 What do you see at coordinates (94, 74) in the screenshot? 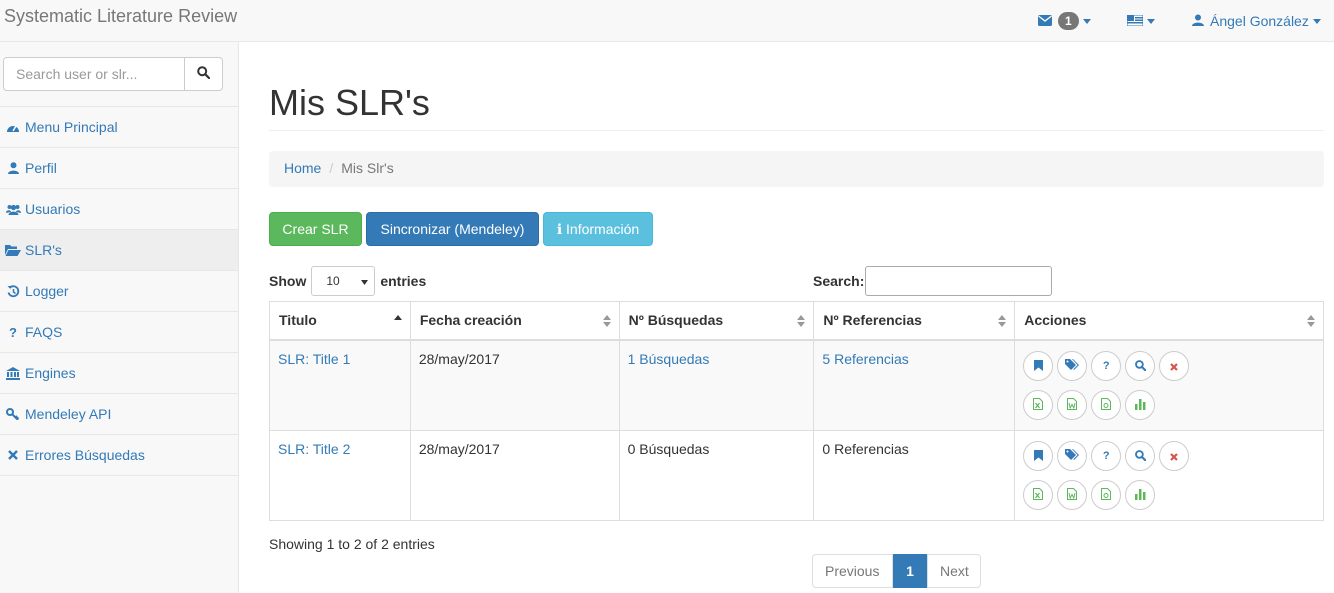
I see `search-input` at bounding box center [94, 74].